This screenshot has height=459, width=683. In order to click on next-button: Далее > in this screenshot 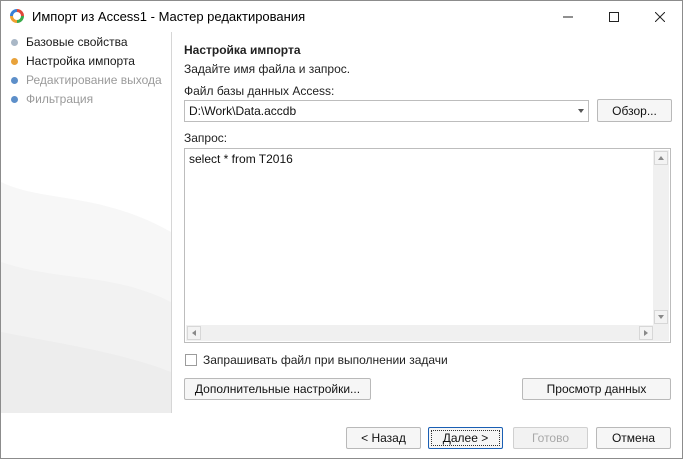, I will do `click(465, 438)`.